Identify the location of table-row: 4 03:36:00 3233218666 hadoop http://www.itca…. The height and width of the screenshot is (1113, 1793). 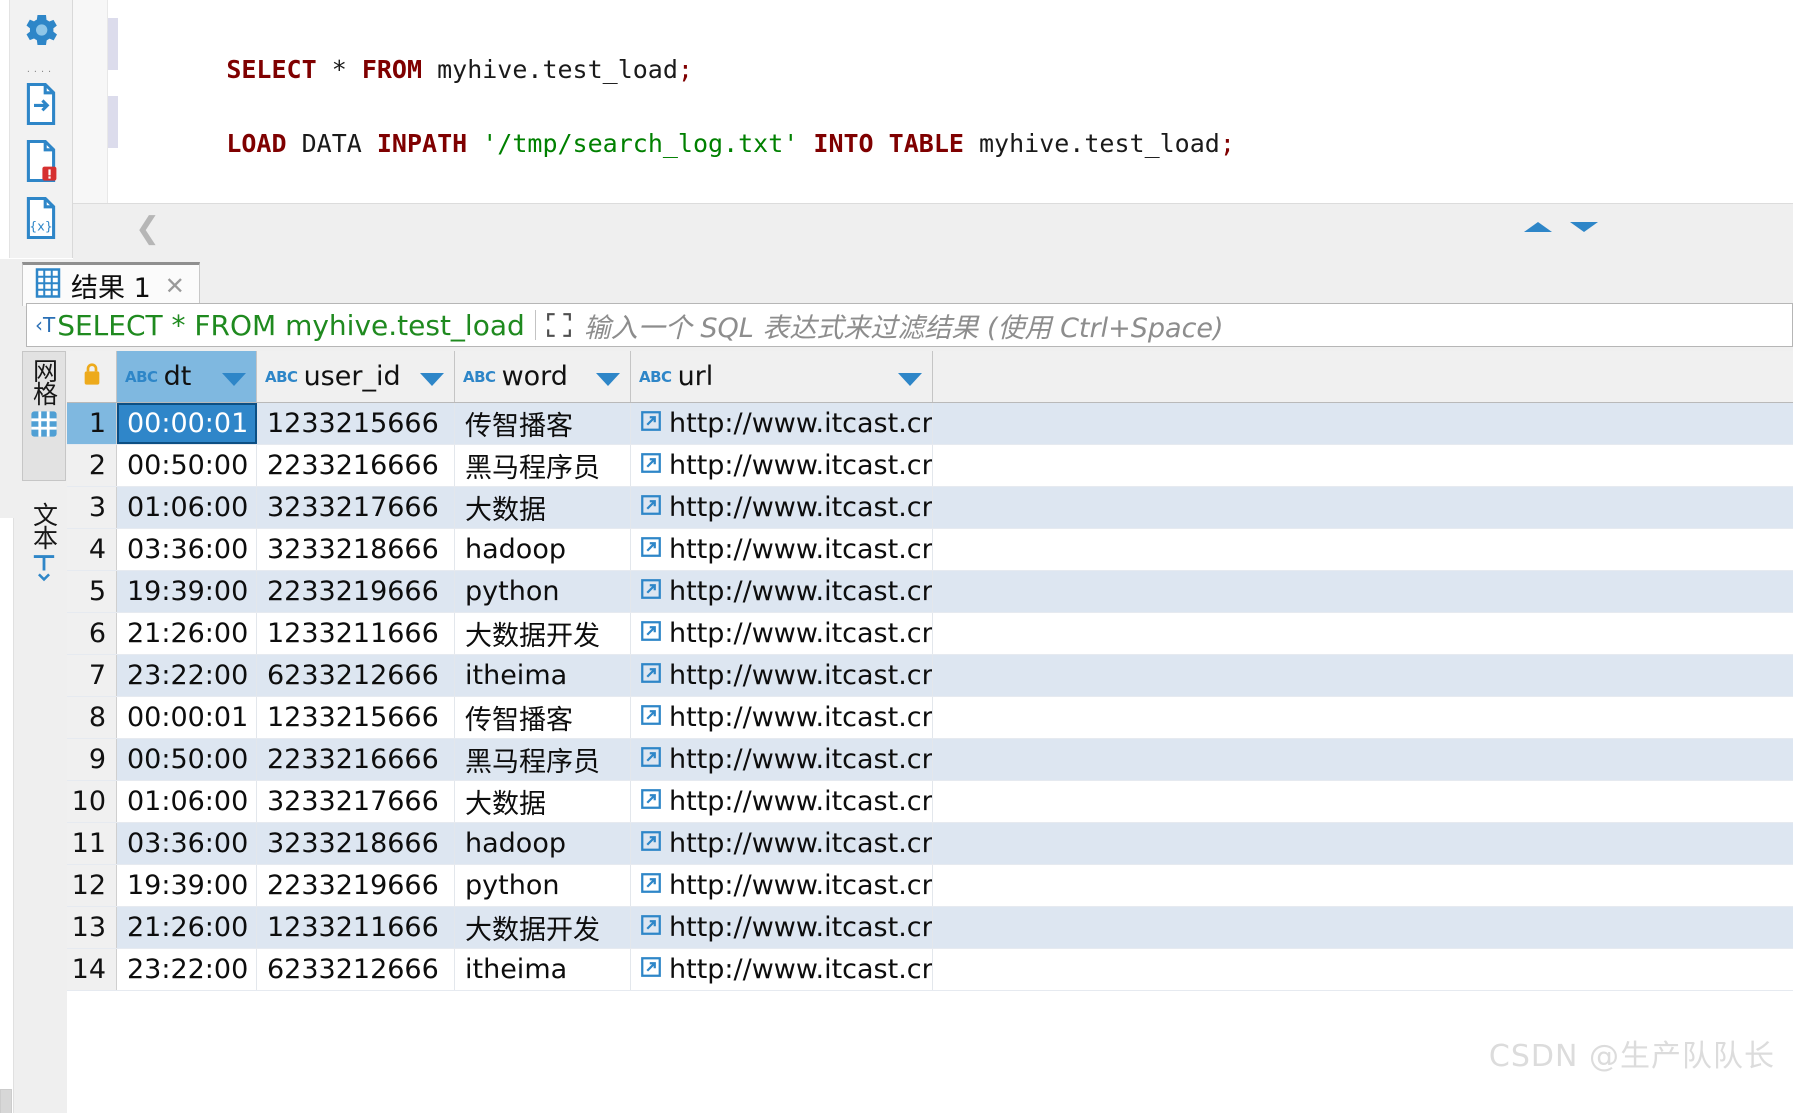
(930, 550).